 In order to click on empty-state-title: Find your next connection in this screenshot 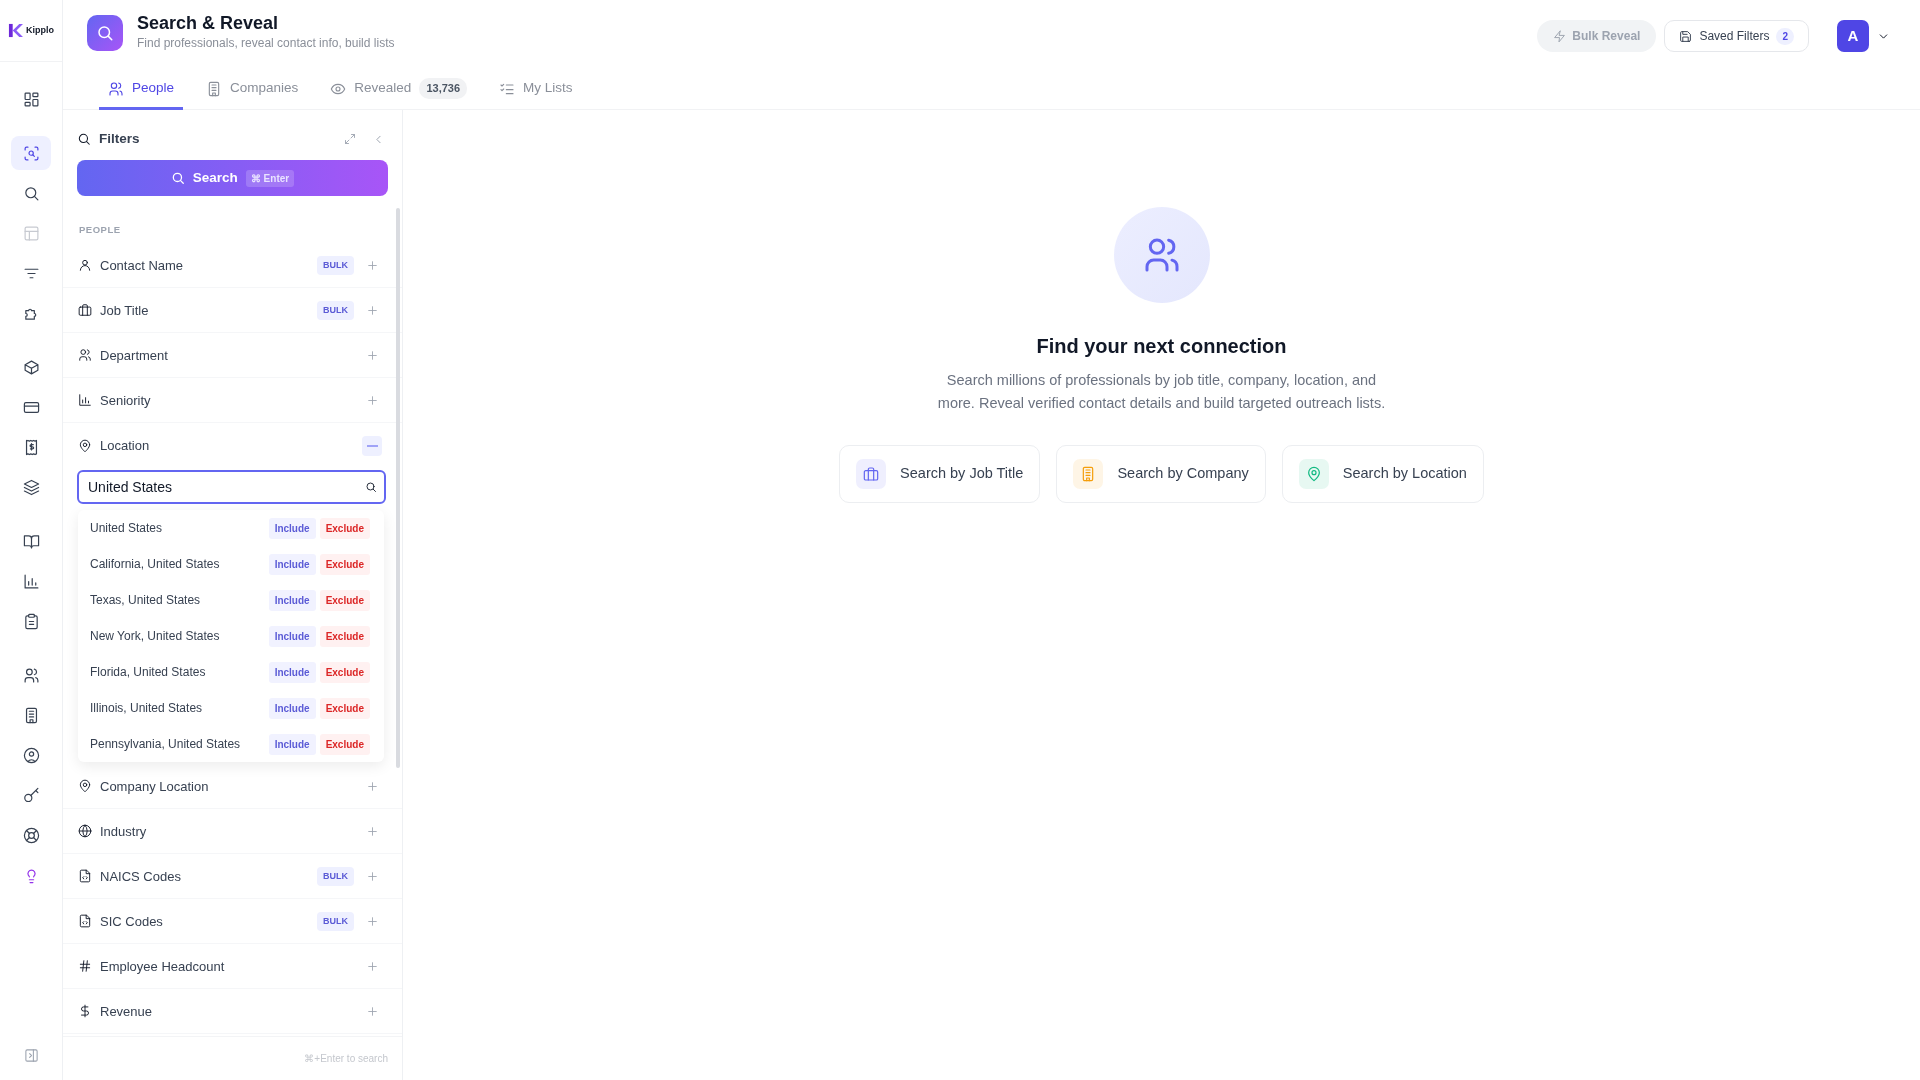, I will do `click(1161, 346)`.